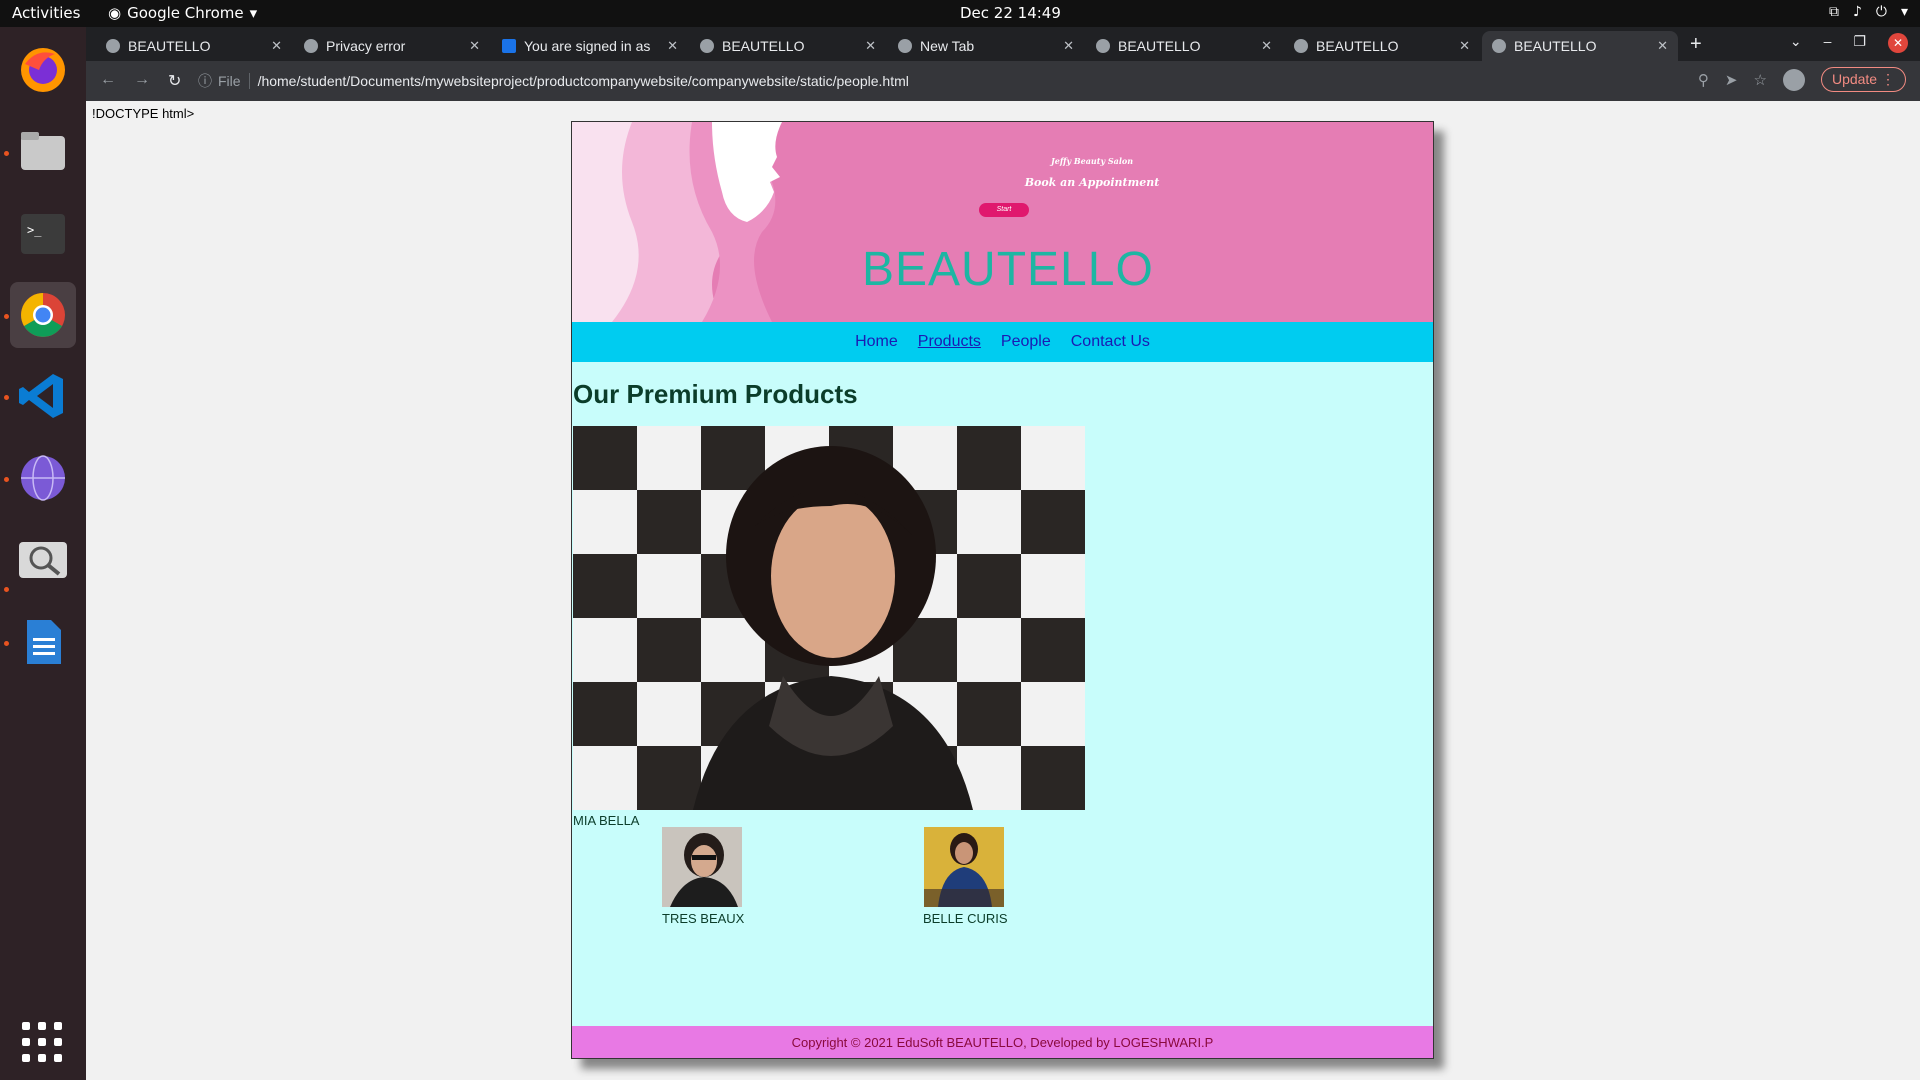 Image resolution: width=1920 pixels, height=1080 pixels. What do you see at coordinates (677, 222) in the screenshot?
I see `woman-silhouette-icon` at bounding box center [677, 222].